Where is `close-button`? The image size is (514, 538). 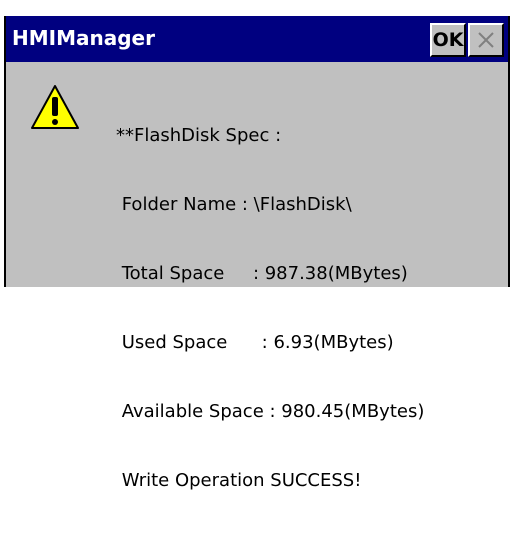 close-button is located at coordinates (486, 40).